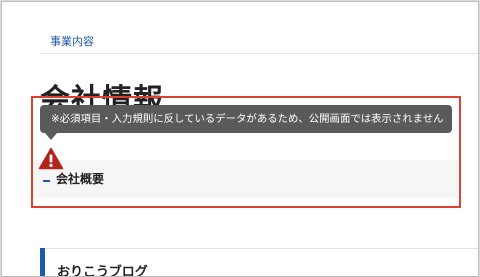 The image size is (480, 277). I want to click on warning-icon, so click(51, 158).